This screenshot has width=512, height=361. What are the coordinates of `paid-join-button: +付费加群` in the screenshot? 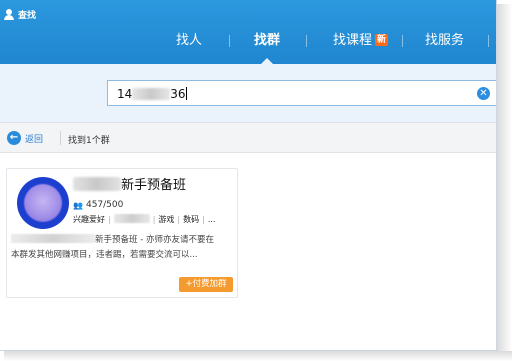 It's located at (206, 284).